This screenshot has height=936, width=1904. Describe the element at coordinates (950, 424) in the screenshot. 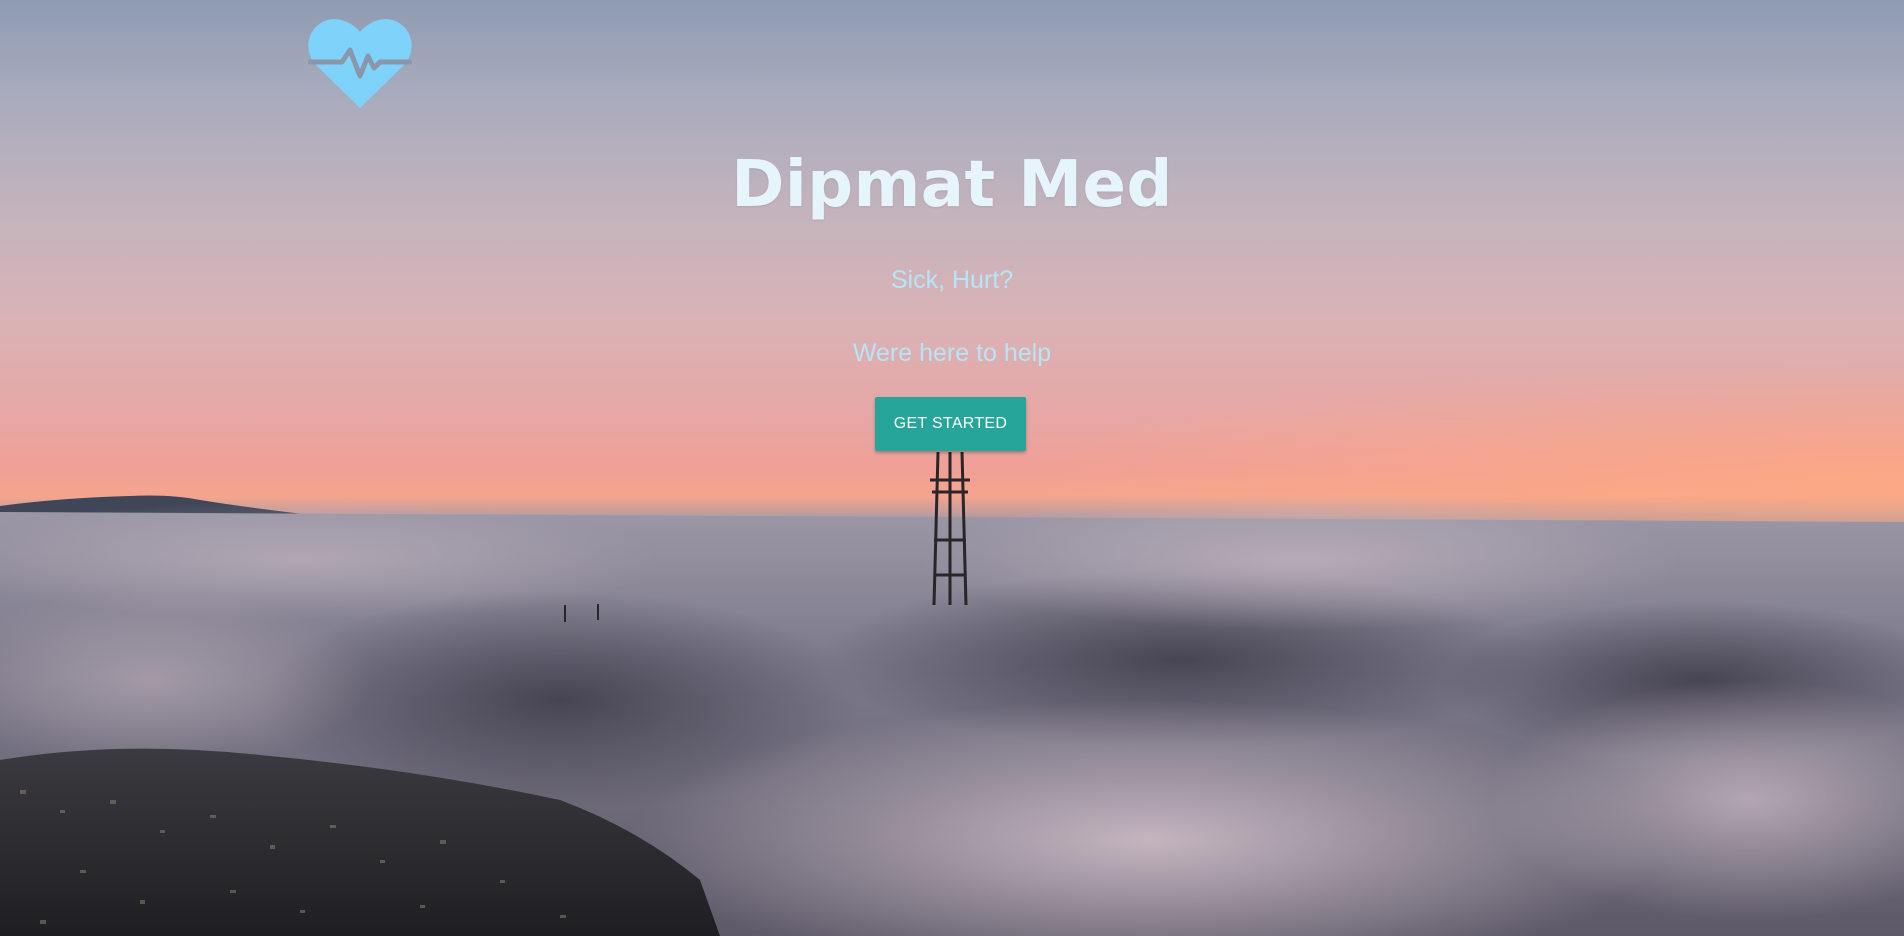

I see `get-started-button: GET STARTED` at that location.